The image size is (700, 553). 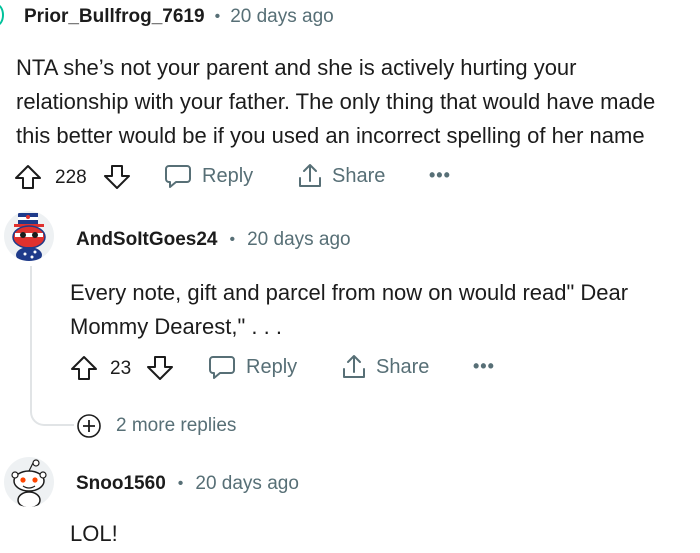 I want to click on comment-line: LOL!, so click(x=94, y=533).